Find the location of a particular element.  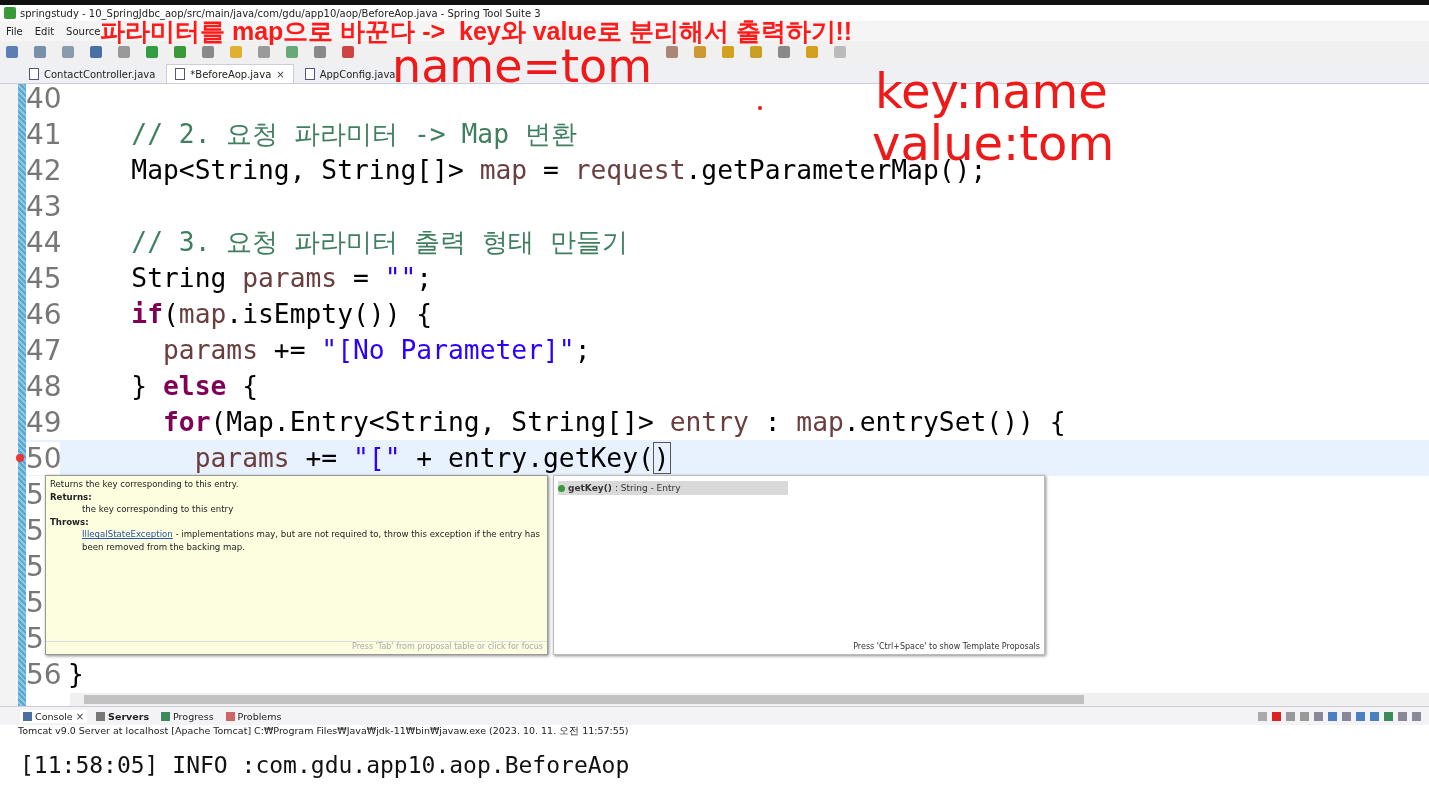

window-title: springstudy - 10_SpringJdbc_aop/src/main/java/com/gdu/app10/aop/BeforeAop.java - Spring Tool Suite 3 is located at coordinates (280, 13).